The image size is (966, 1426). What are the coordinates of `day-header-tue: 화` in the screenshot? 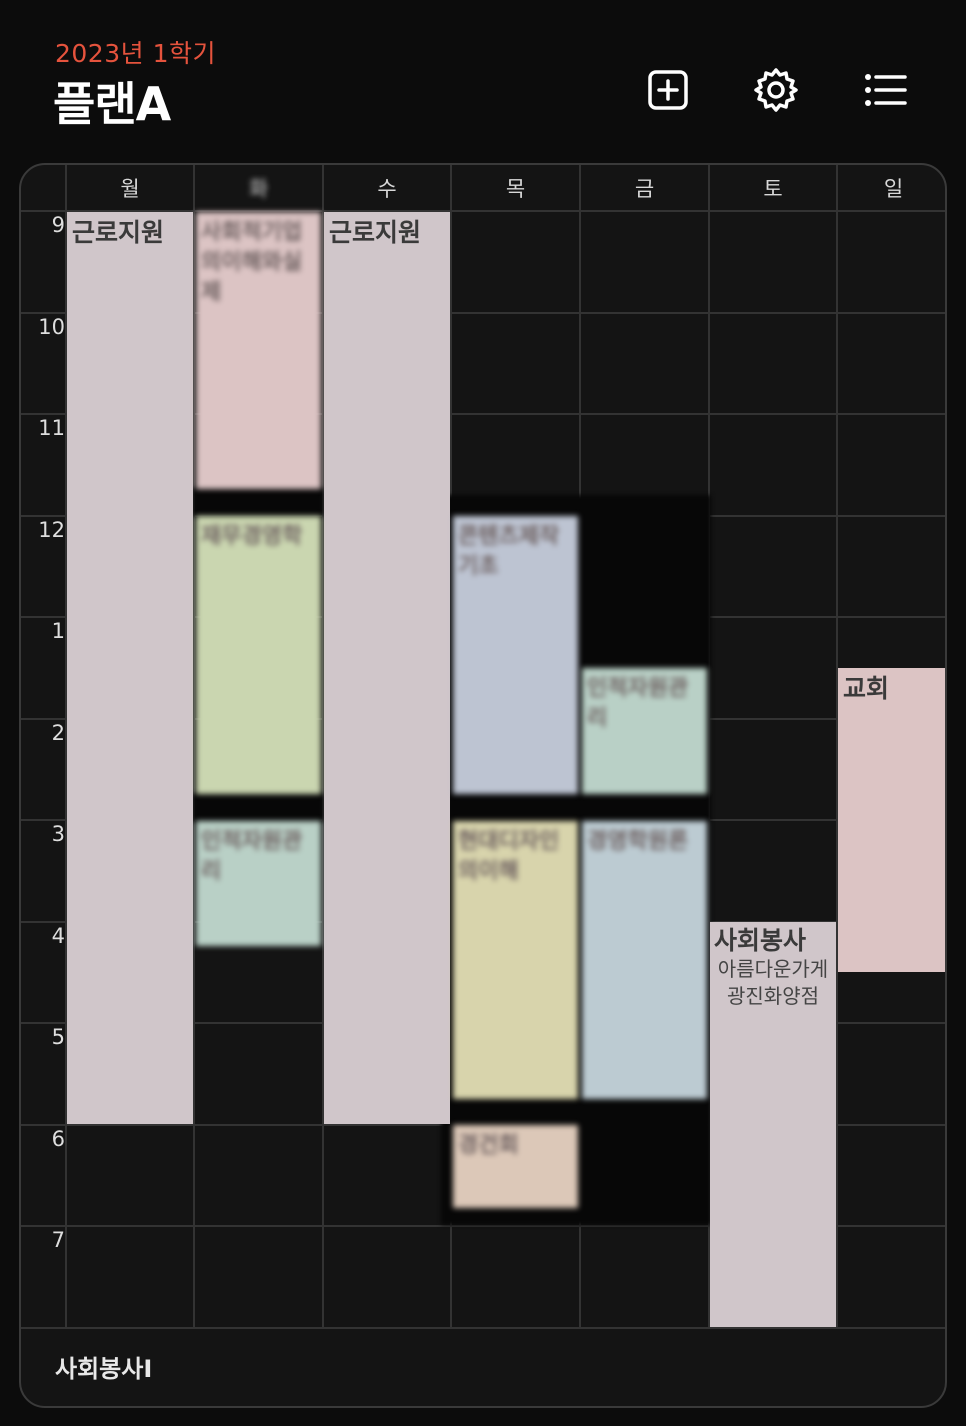 It's located at (258, 189).